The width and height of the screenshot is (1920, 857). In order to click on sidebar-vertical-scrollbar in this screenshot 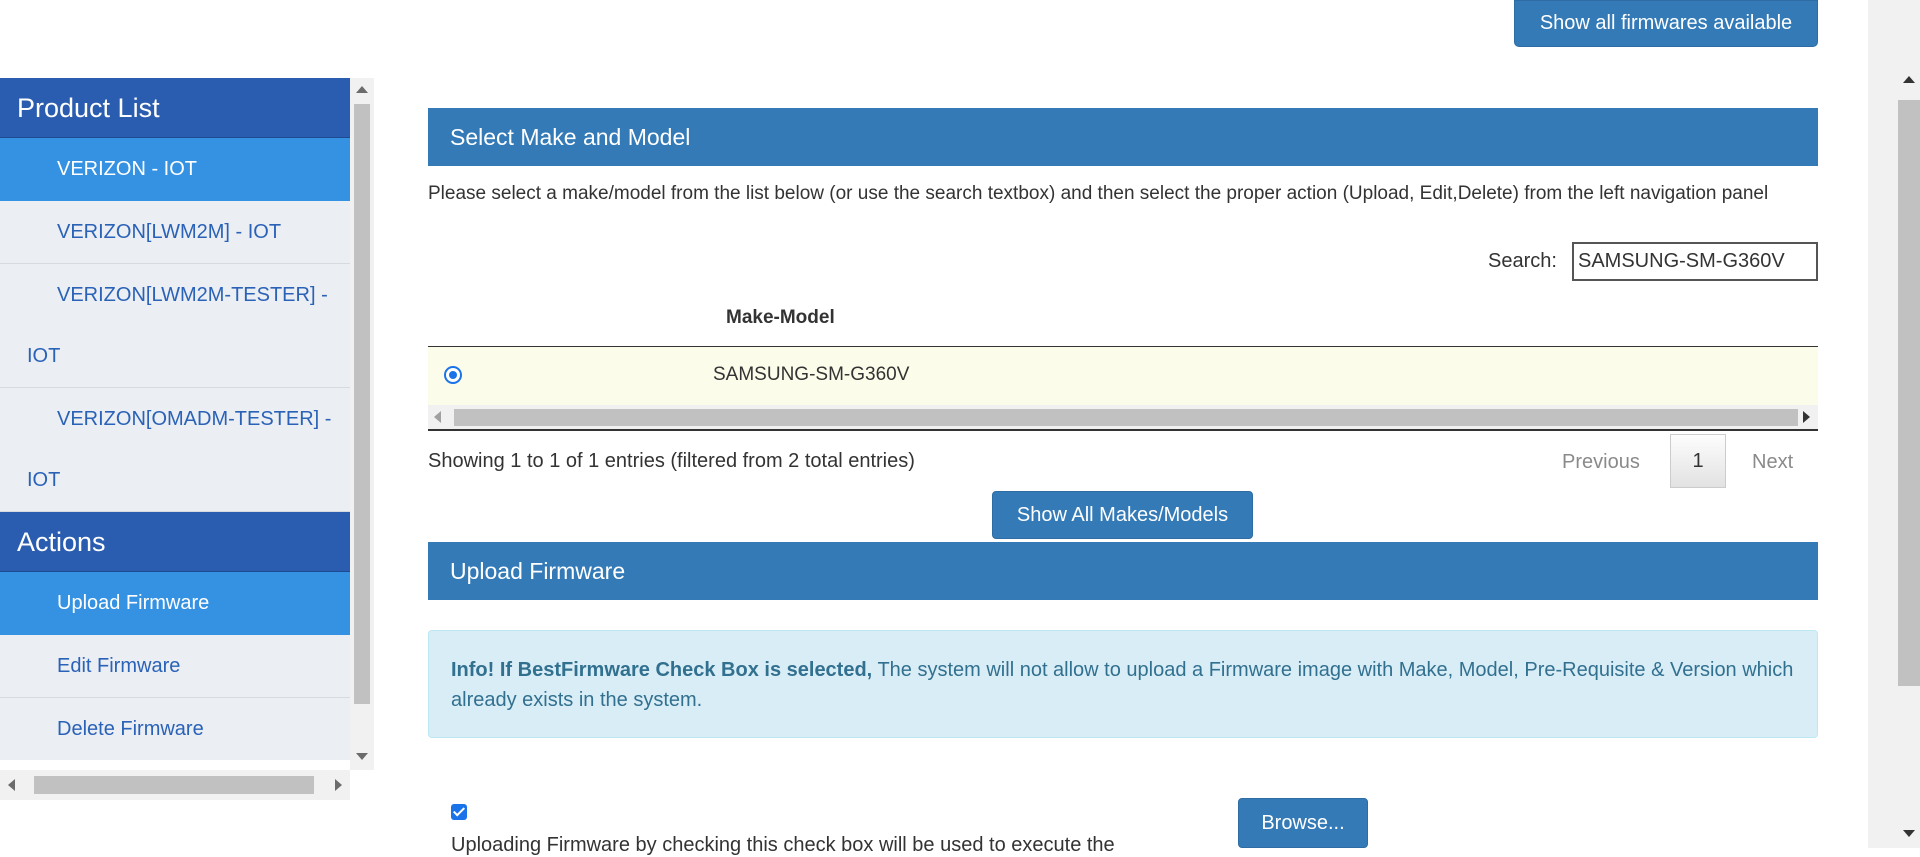, I will do `click(362, 424)`.